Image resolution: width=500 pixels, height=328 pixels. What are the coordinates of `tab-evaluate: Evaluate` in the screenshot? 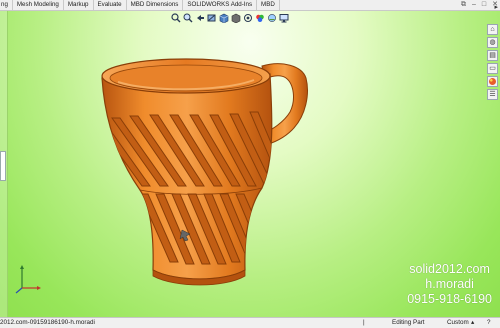 It's located at (110, 5).